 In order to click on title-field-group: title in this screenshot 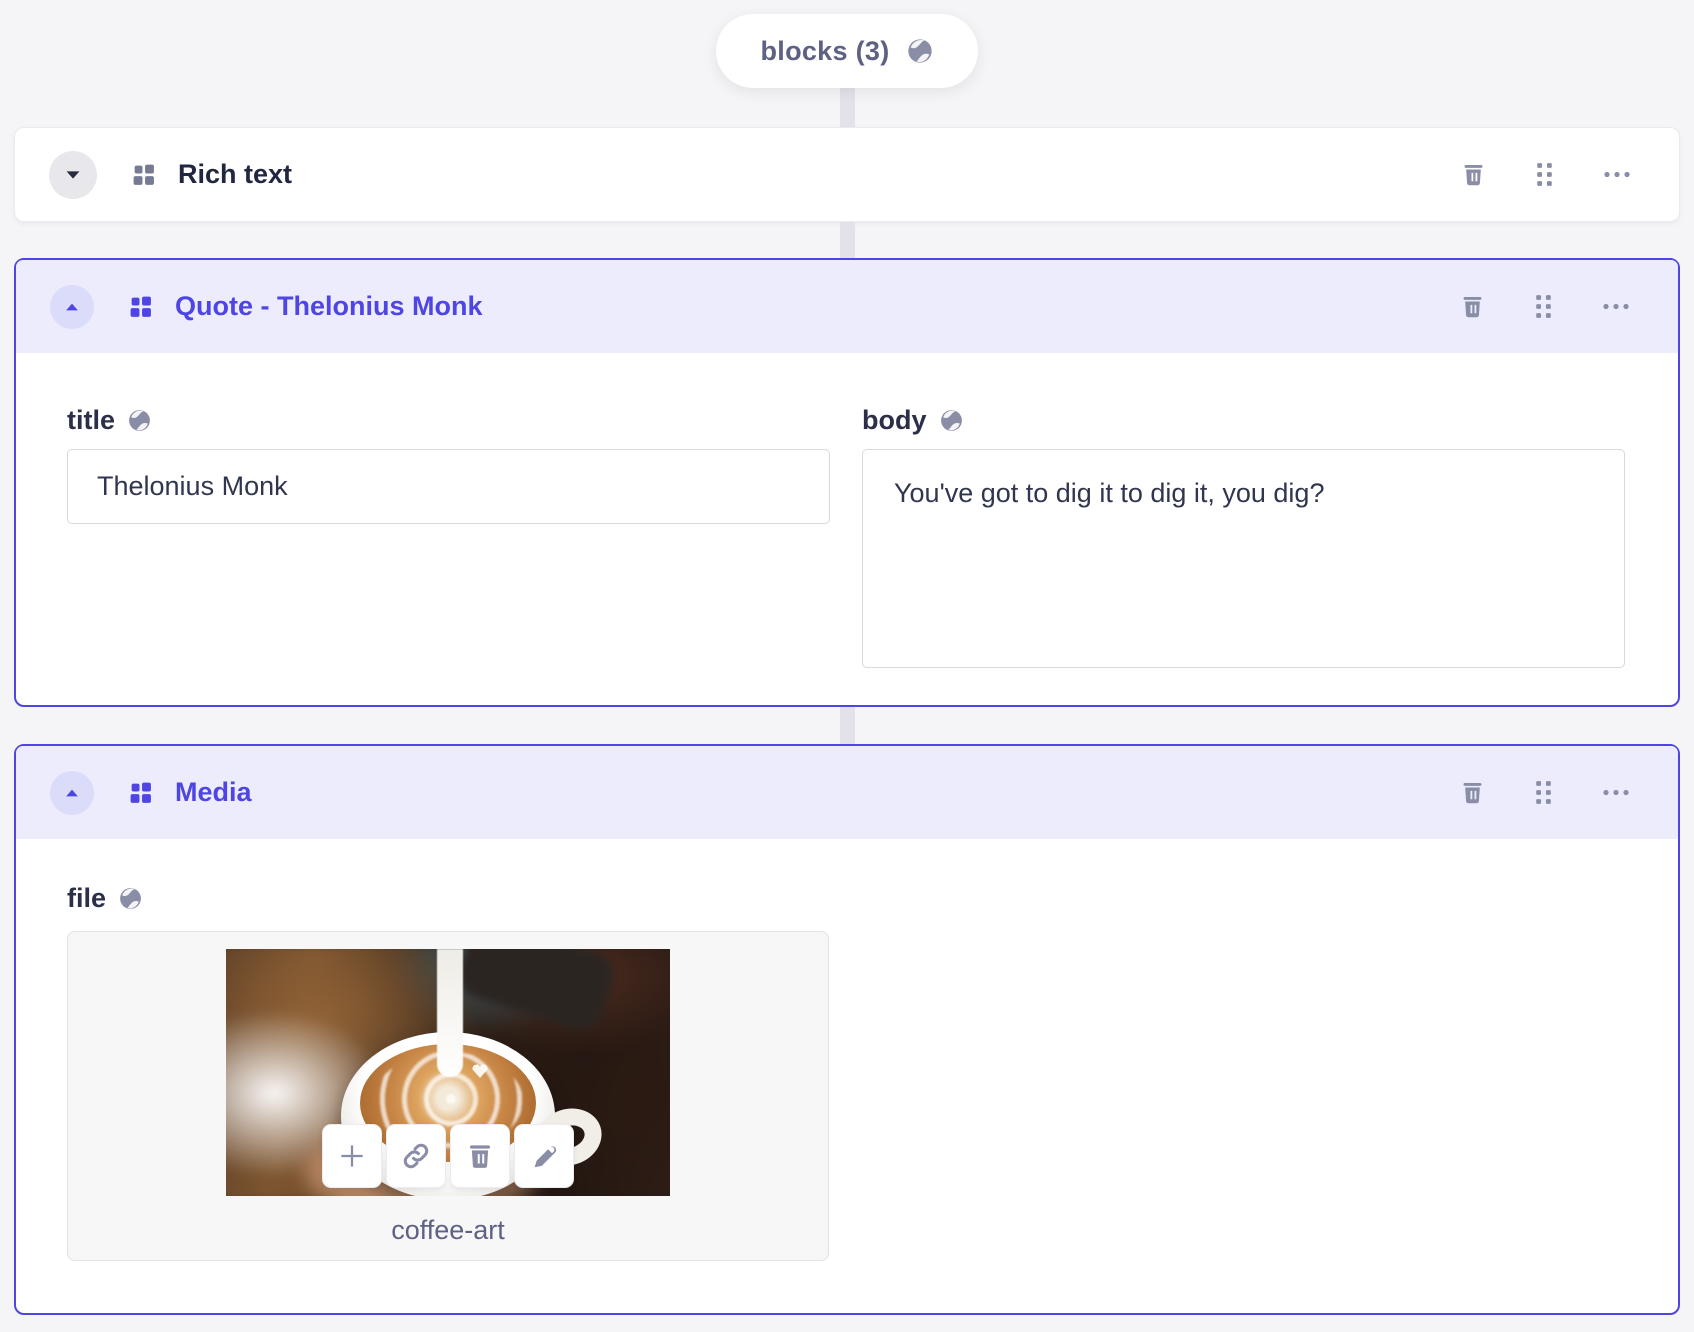, I will do `click(448, 538)`.